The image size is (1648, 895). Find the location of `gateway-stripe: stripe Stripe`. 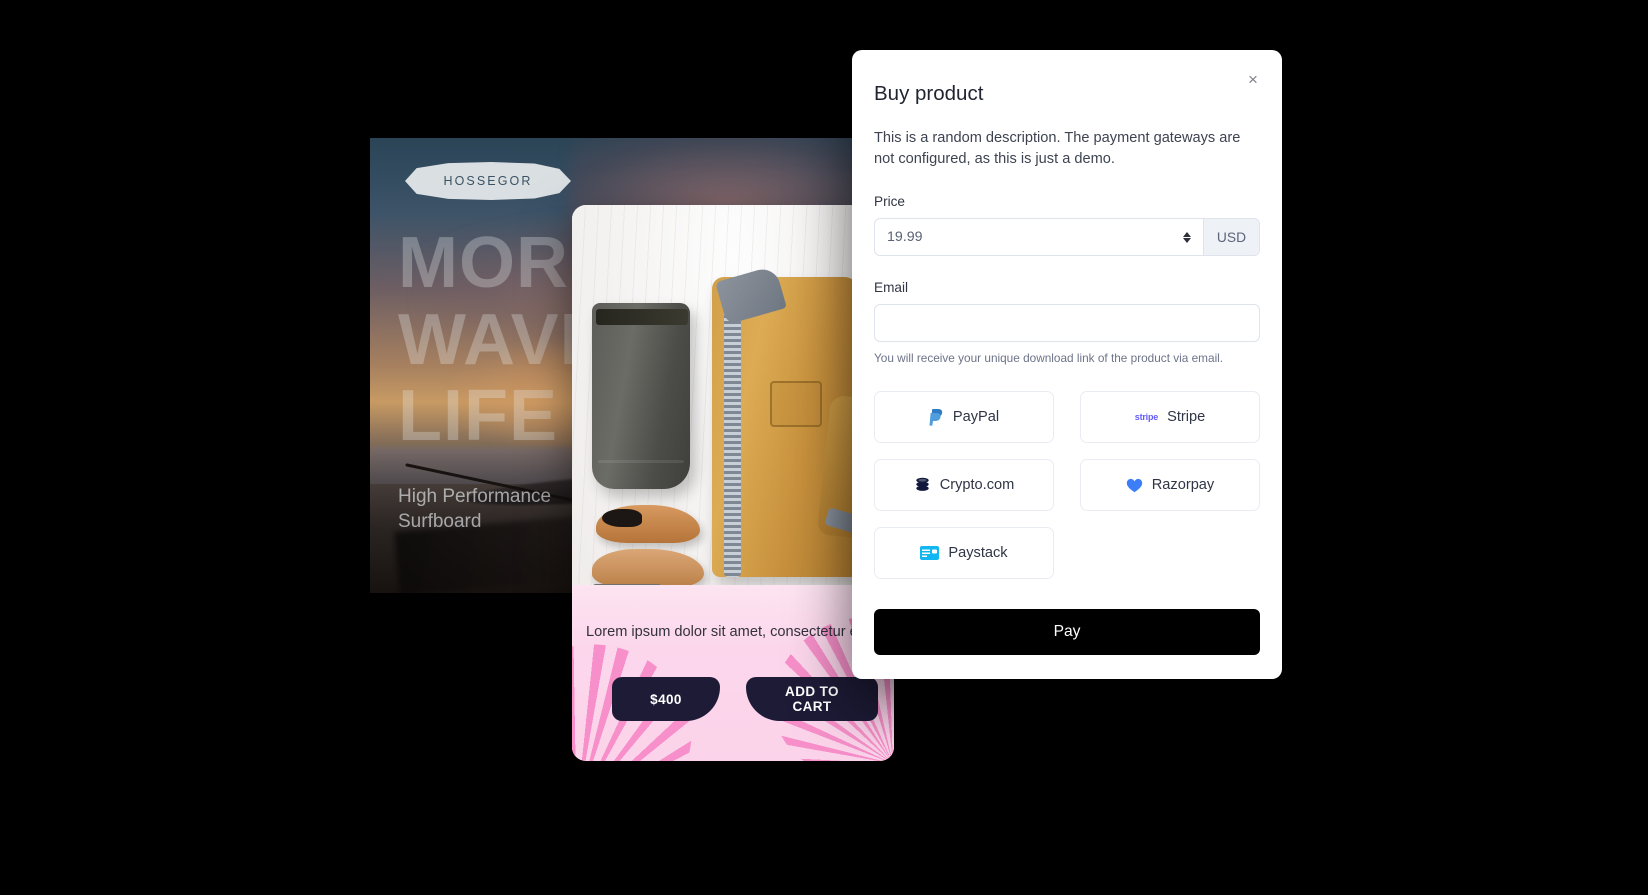

gateway-stripe: stripe Stripe is located at coordinates (1170, 417).